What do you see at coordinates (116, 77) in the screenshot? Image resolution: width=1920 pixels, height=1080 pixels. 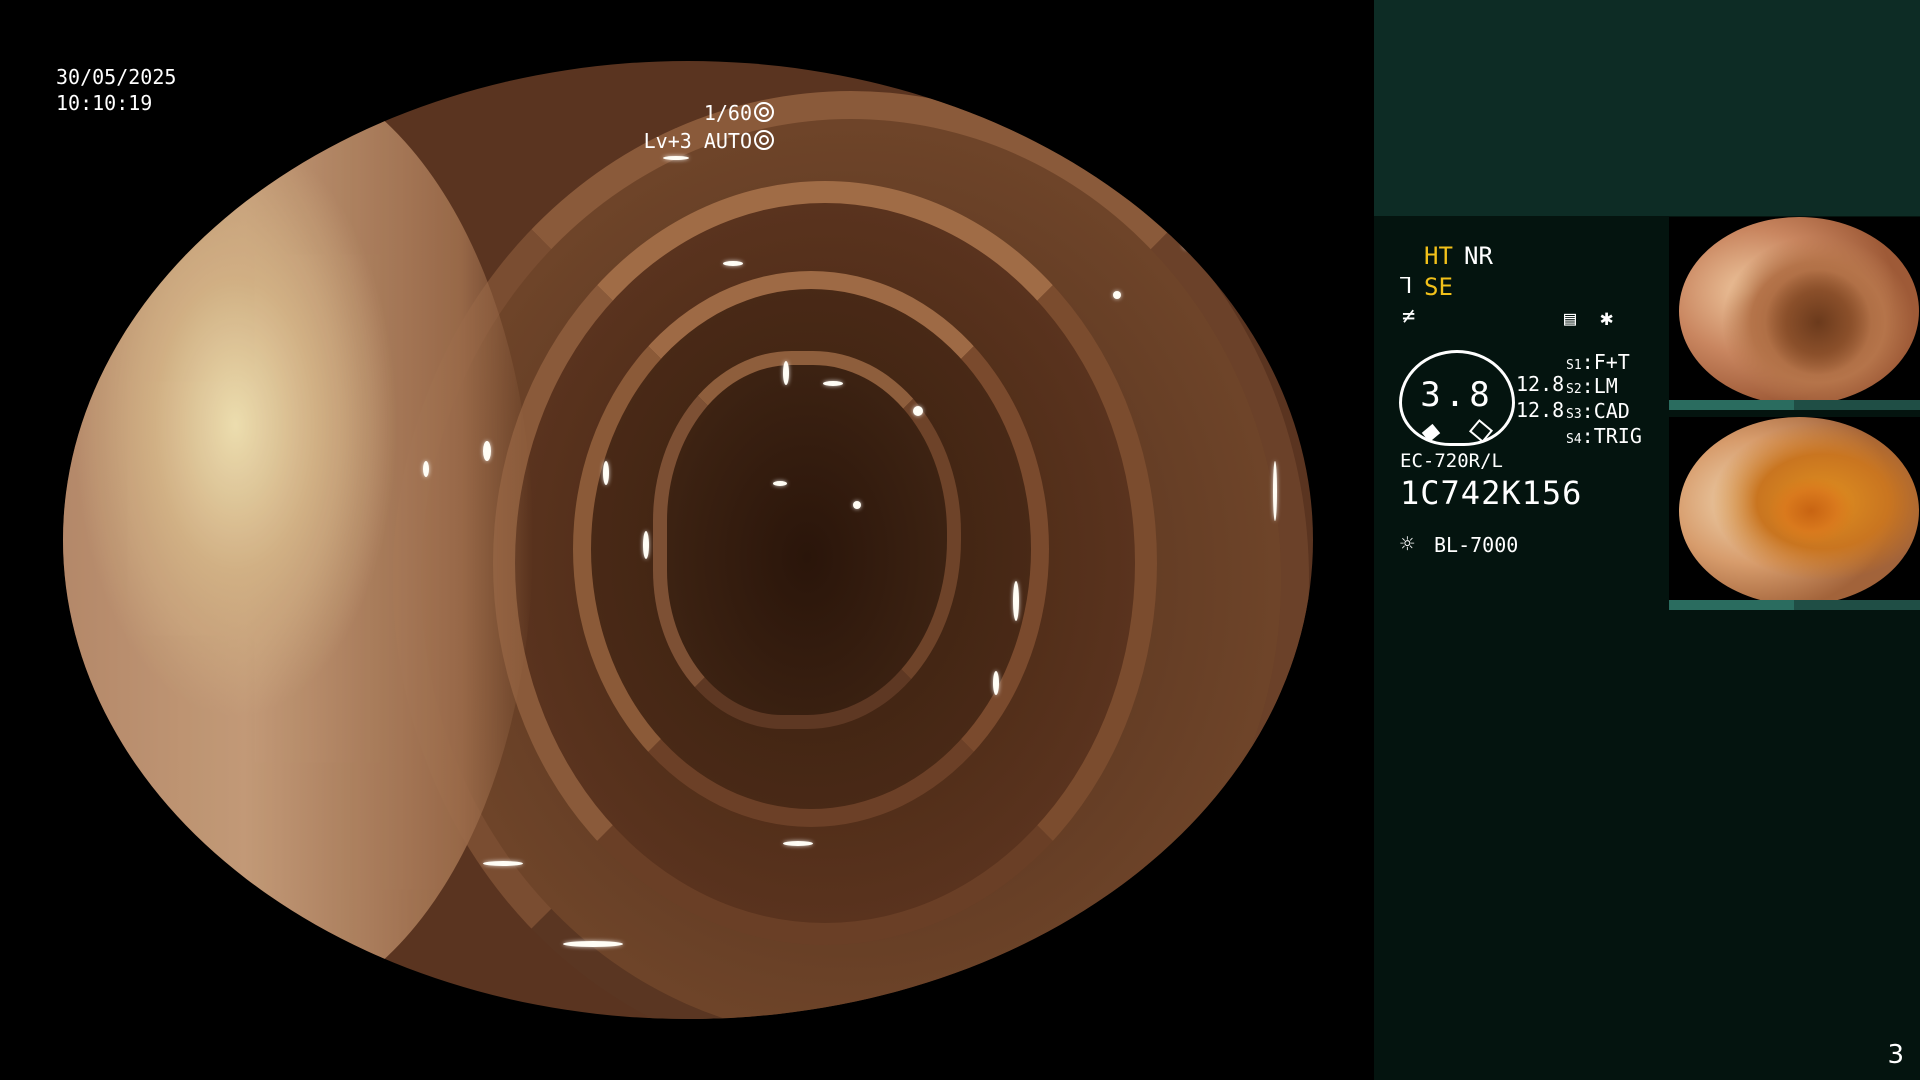 I see `capture-date: 30/05/2025` at bounding box center [116, 77].